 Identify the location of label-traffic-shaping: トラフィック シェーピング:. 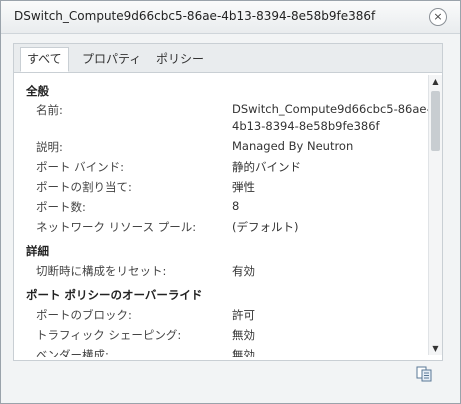
(109, 335).